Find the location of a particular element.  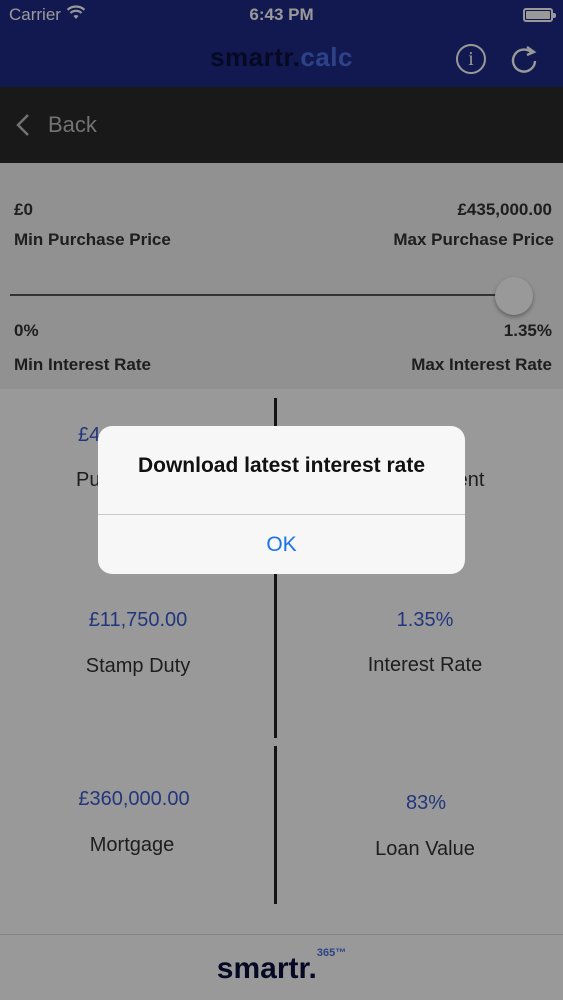

alert-title: Download latest interest rate is located at coordinates (281, 465).